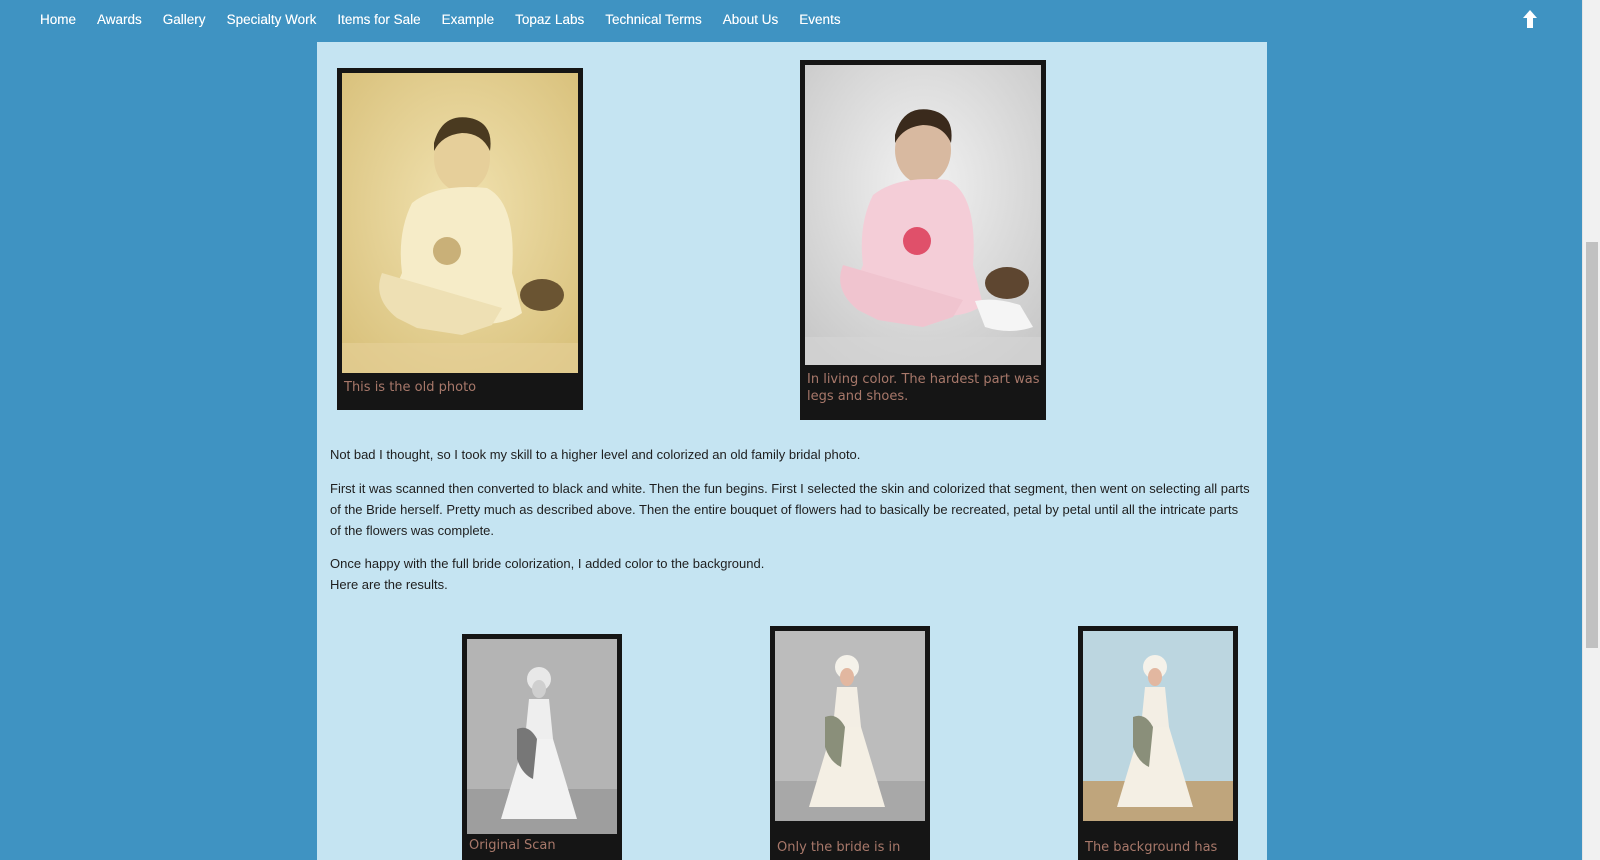 Image resolution: width=1600 pixels, height=860 pixels. I want to click on photo-card-bride-colorized: Only the bride is in, so click(850, 743).